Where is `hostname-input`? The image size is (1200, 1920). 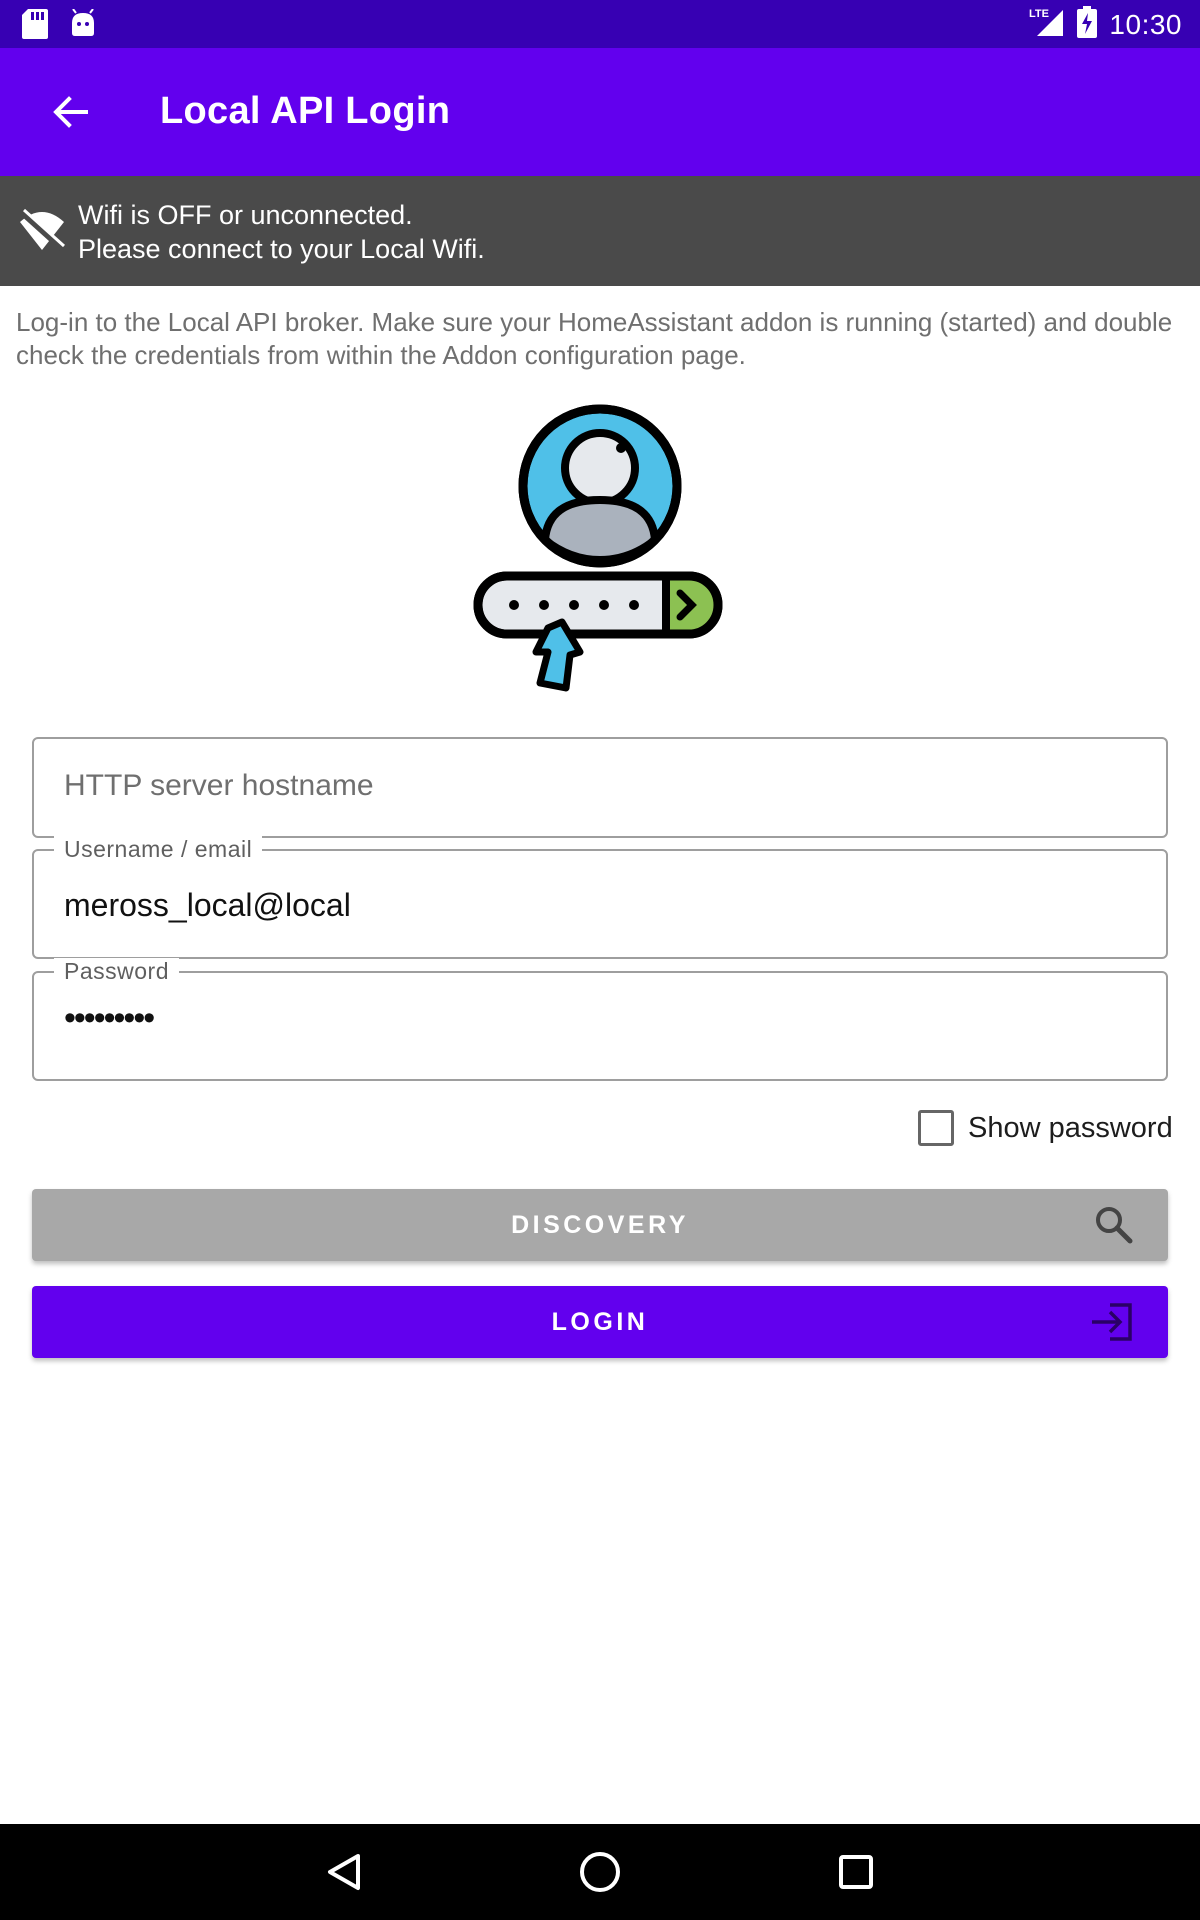
hostname-input is located at coordinates (600, 786).